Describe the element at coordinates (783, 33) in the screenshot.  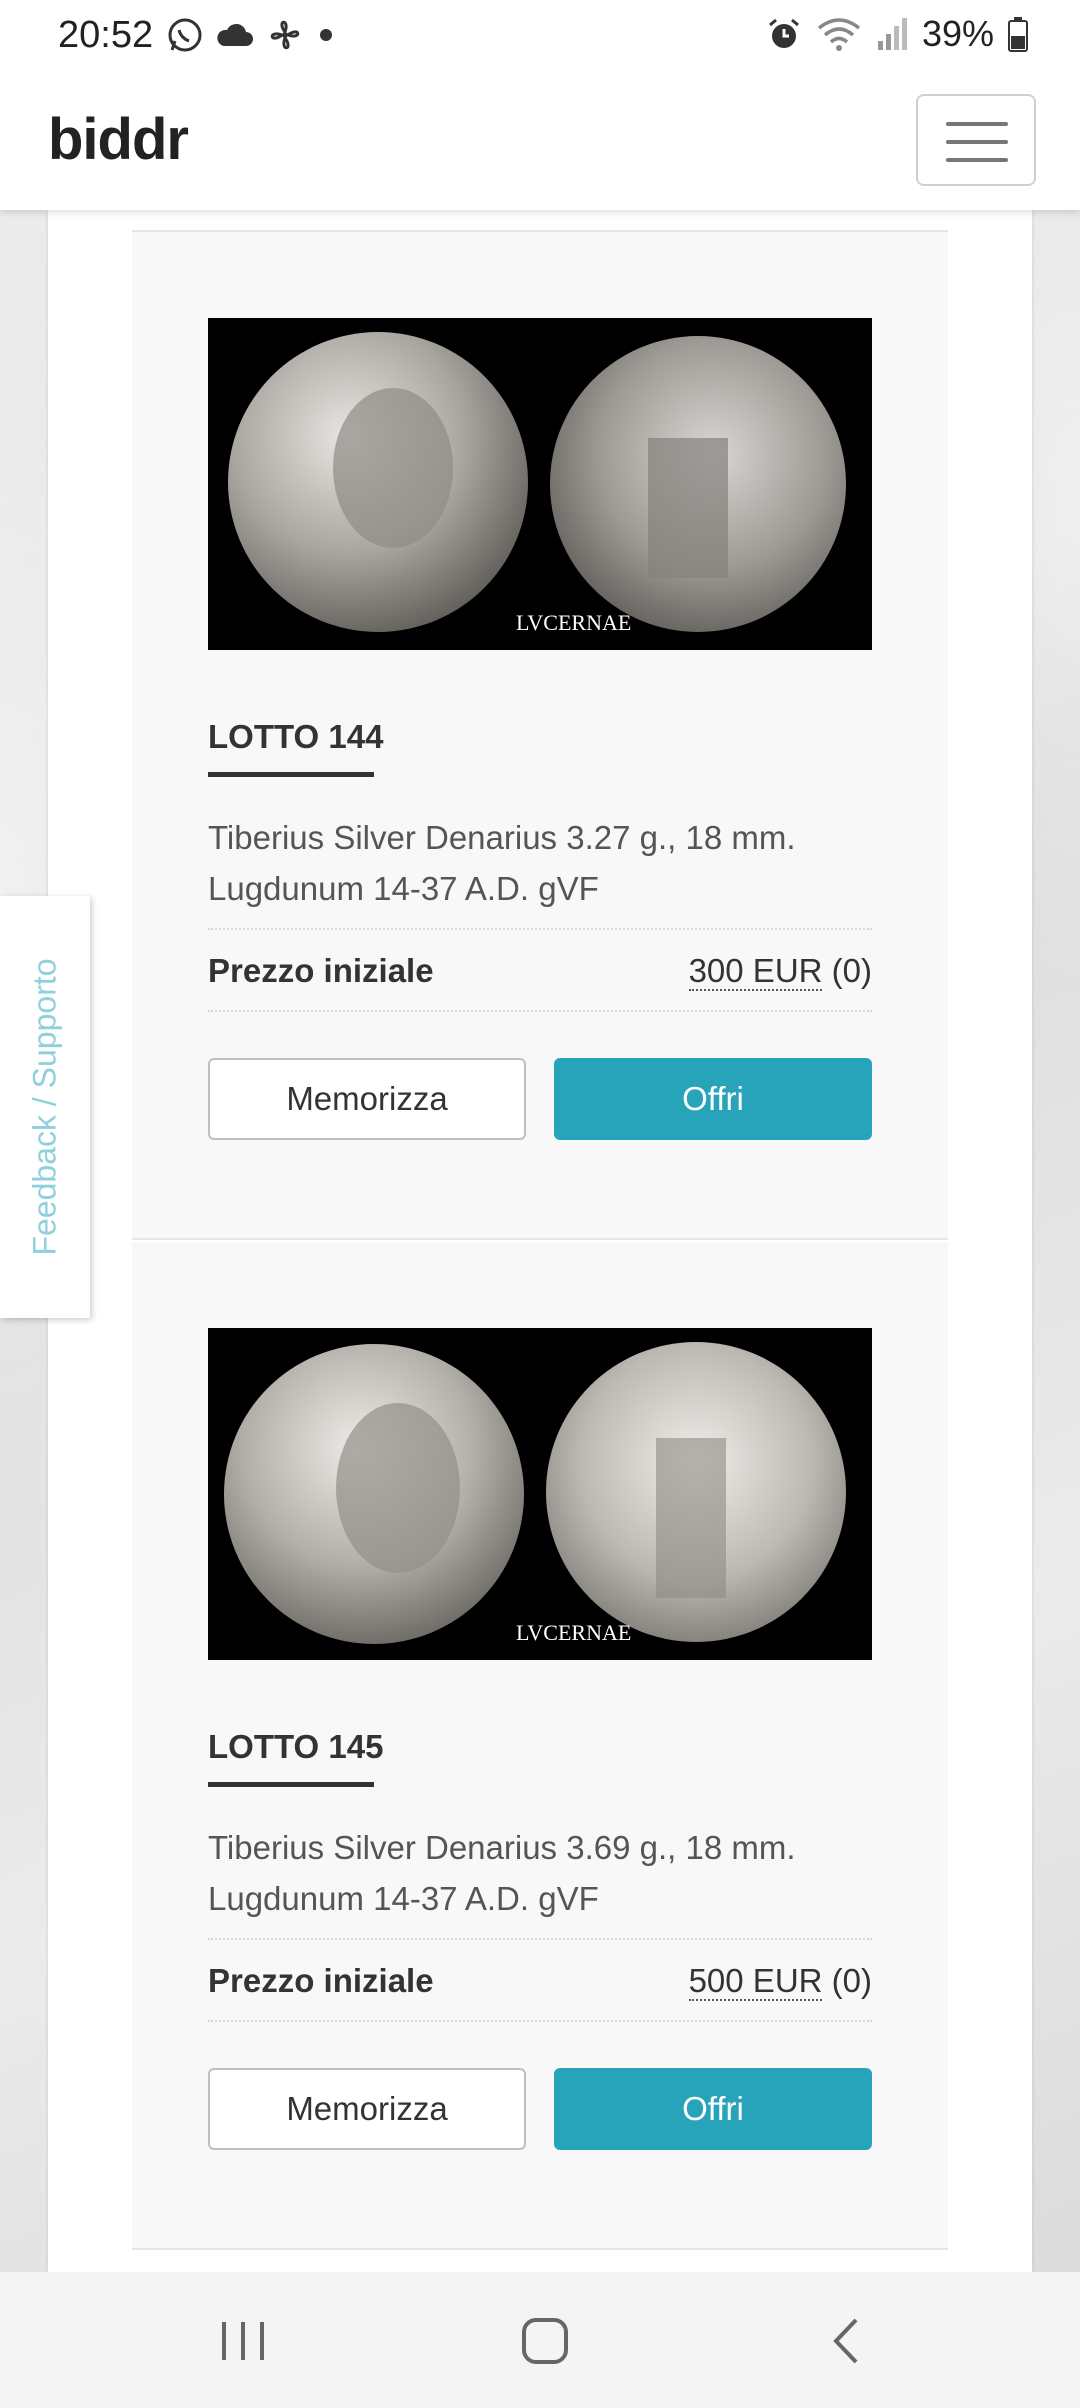
I see `alarm-icon` at that location.